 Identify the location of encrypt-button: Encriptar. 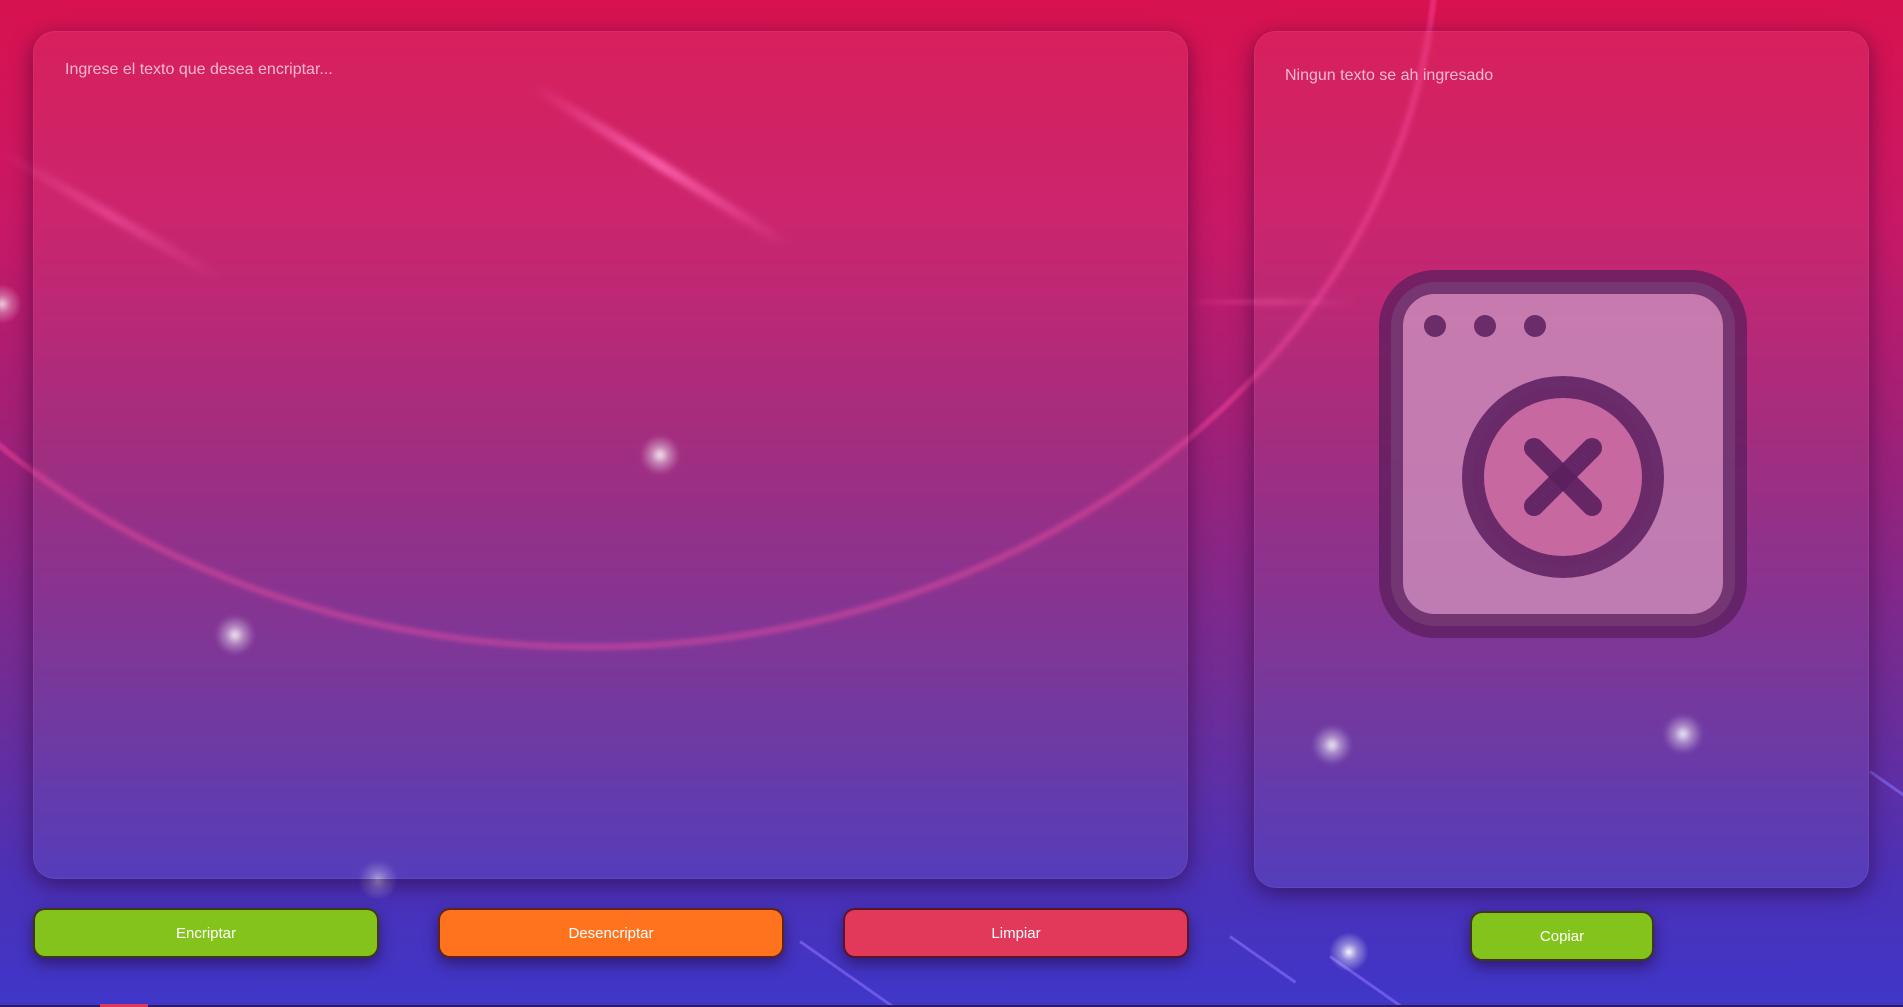
(206, 933).